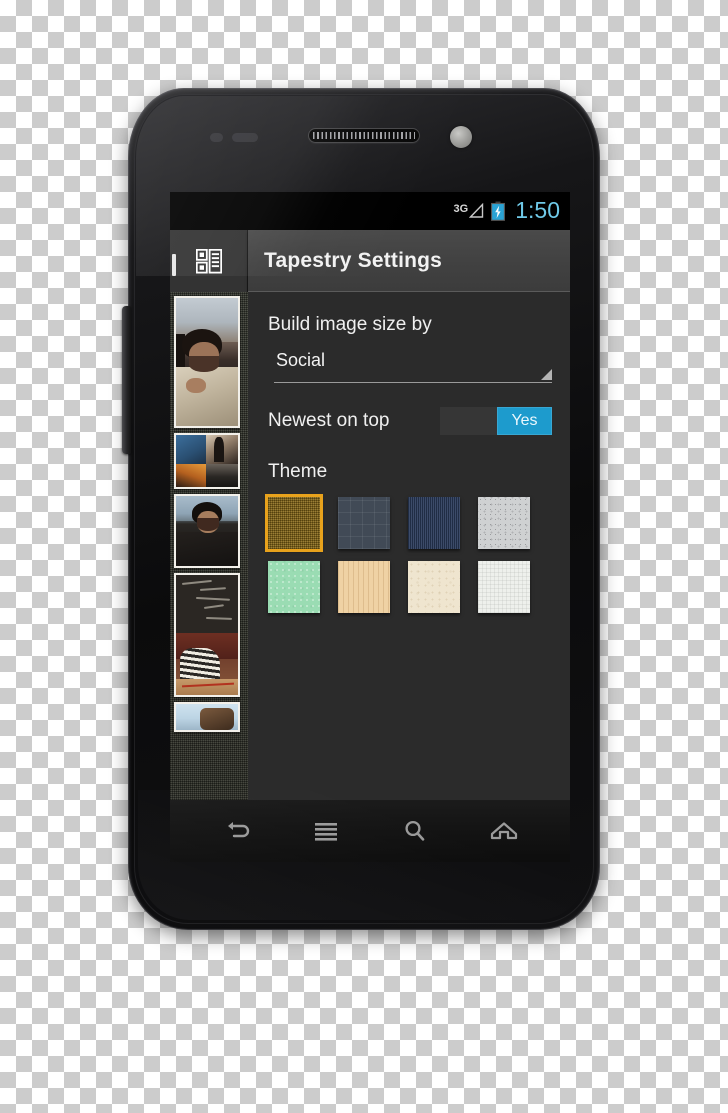 The height and width of the screenshot is (1113, 728). I want to click on tapestry-topbar, so click(209, 261).